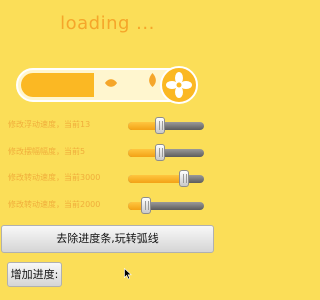 Image resolution: width=320 pixels, height=300 pixels. I want to click on fan-icon, so click(179, 85).